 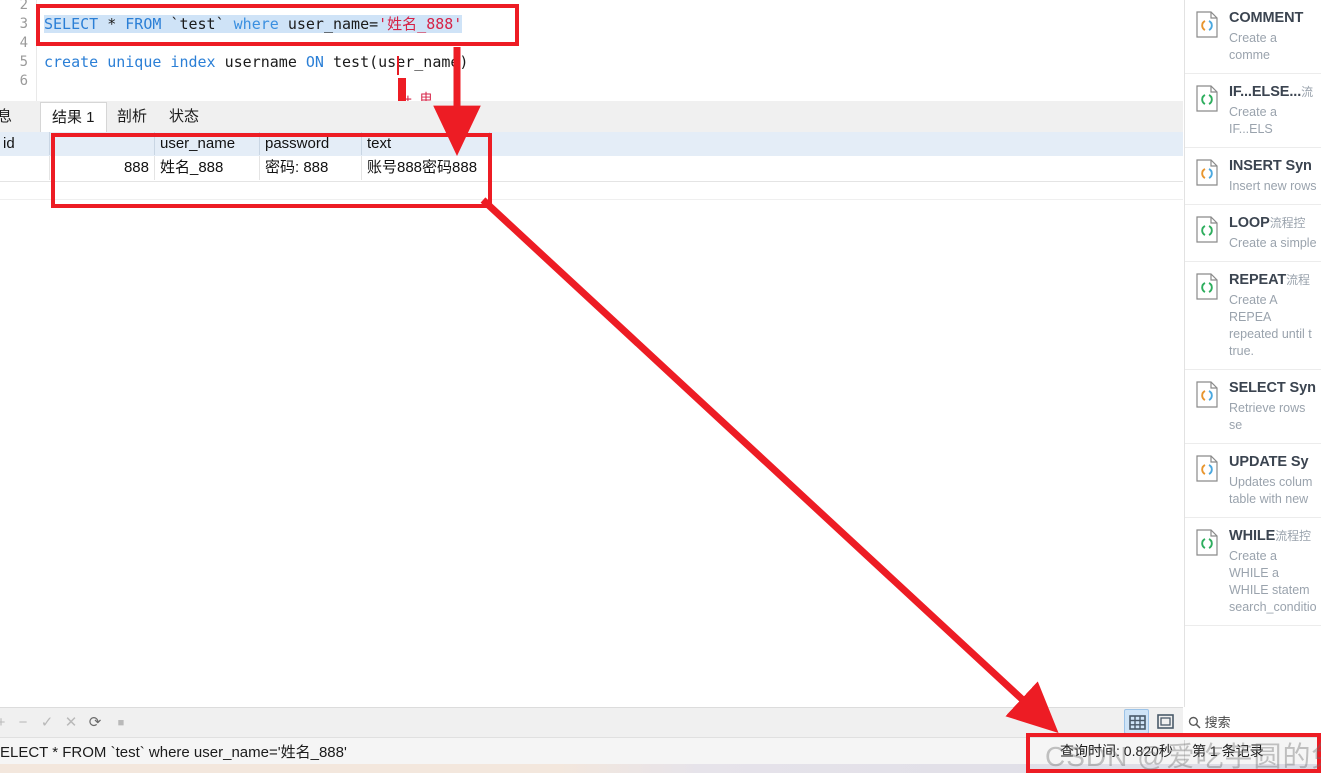 I want to click on column-header-id: id, so click(x=25, y=143).